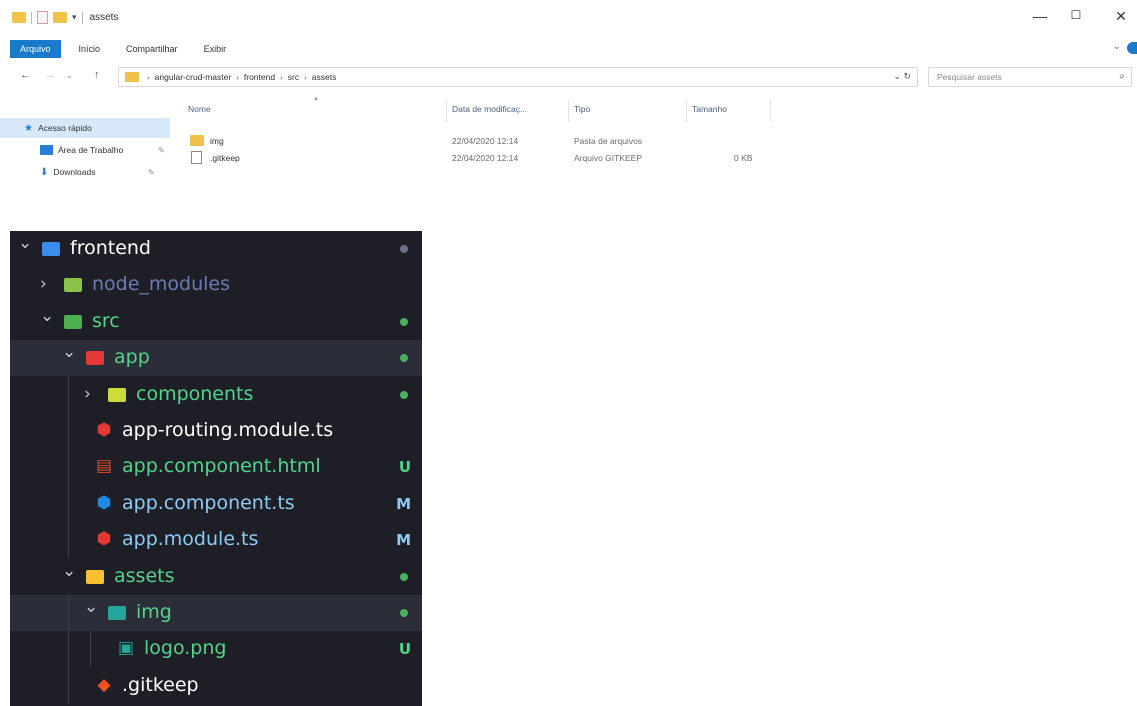 The image size is (1137, 706). Describe the element at coordinates (743, 158) in the screenshot. I see `file-size: 0 KB` at that location.